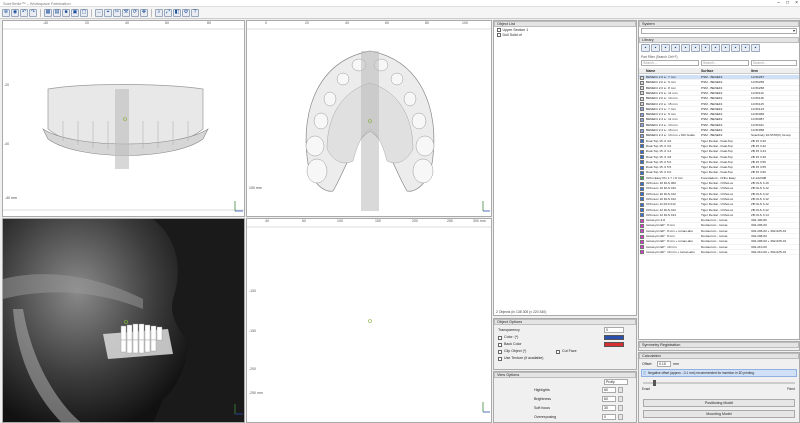  Describe the element at coordinates (715, 48) in the screenshot. I see `link-icon: ▪` at that location.